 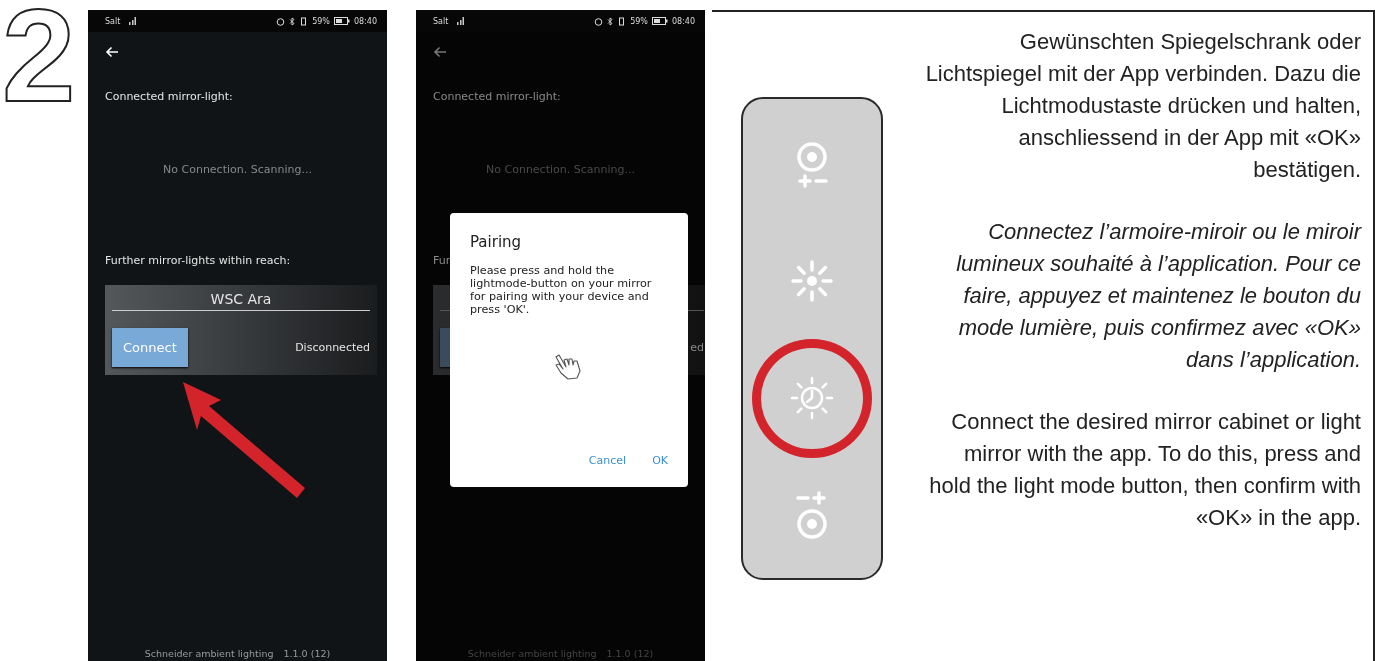 I want to click on dialog-message: Please press and hold the lightmode-button on your mirror for pairing with your device and press 'OK'., so click(x=561, y=291).